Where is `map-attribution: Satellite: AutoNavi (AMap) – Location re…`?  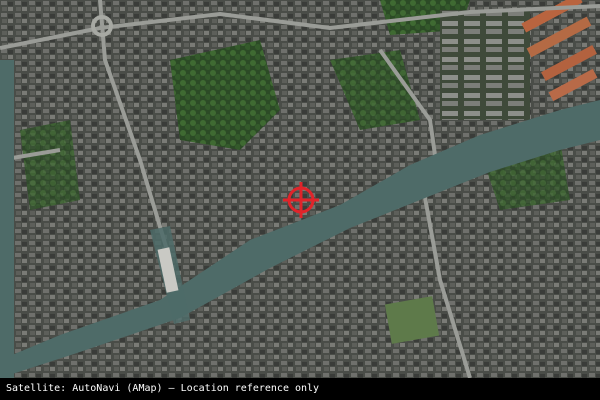
map-attribution: Satellite: AutoNavi (AMap) – Location re… is located at coordinates (300, 389).